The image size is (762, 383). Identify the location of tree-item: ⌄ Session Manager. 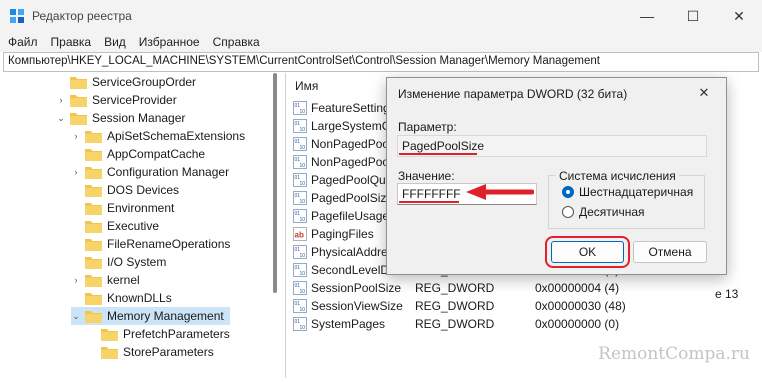
(120, 118).